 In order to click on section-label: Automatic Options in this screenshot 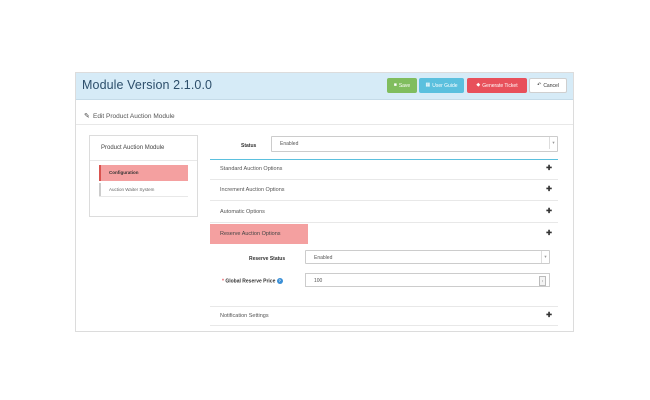, I will do `click(242, 212)`.